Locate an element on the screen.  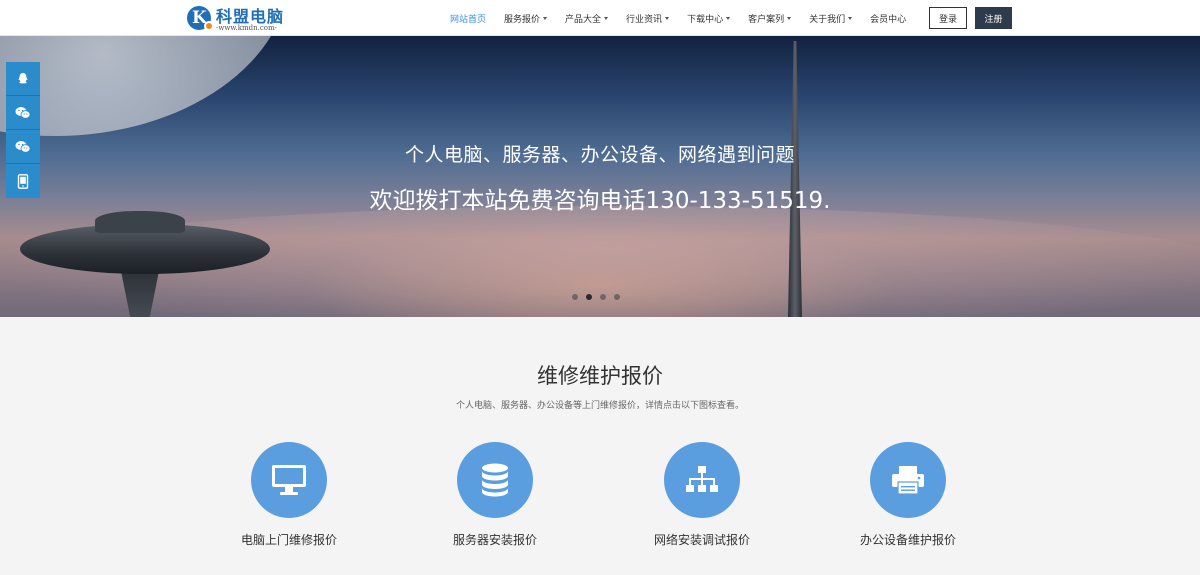
qq-button is located at coordinates (23, 79).